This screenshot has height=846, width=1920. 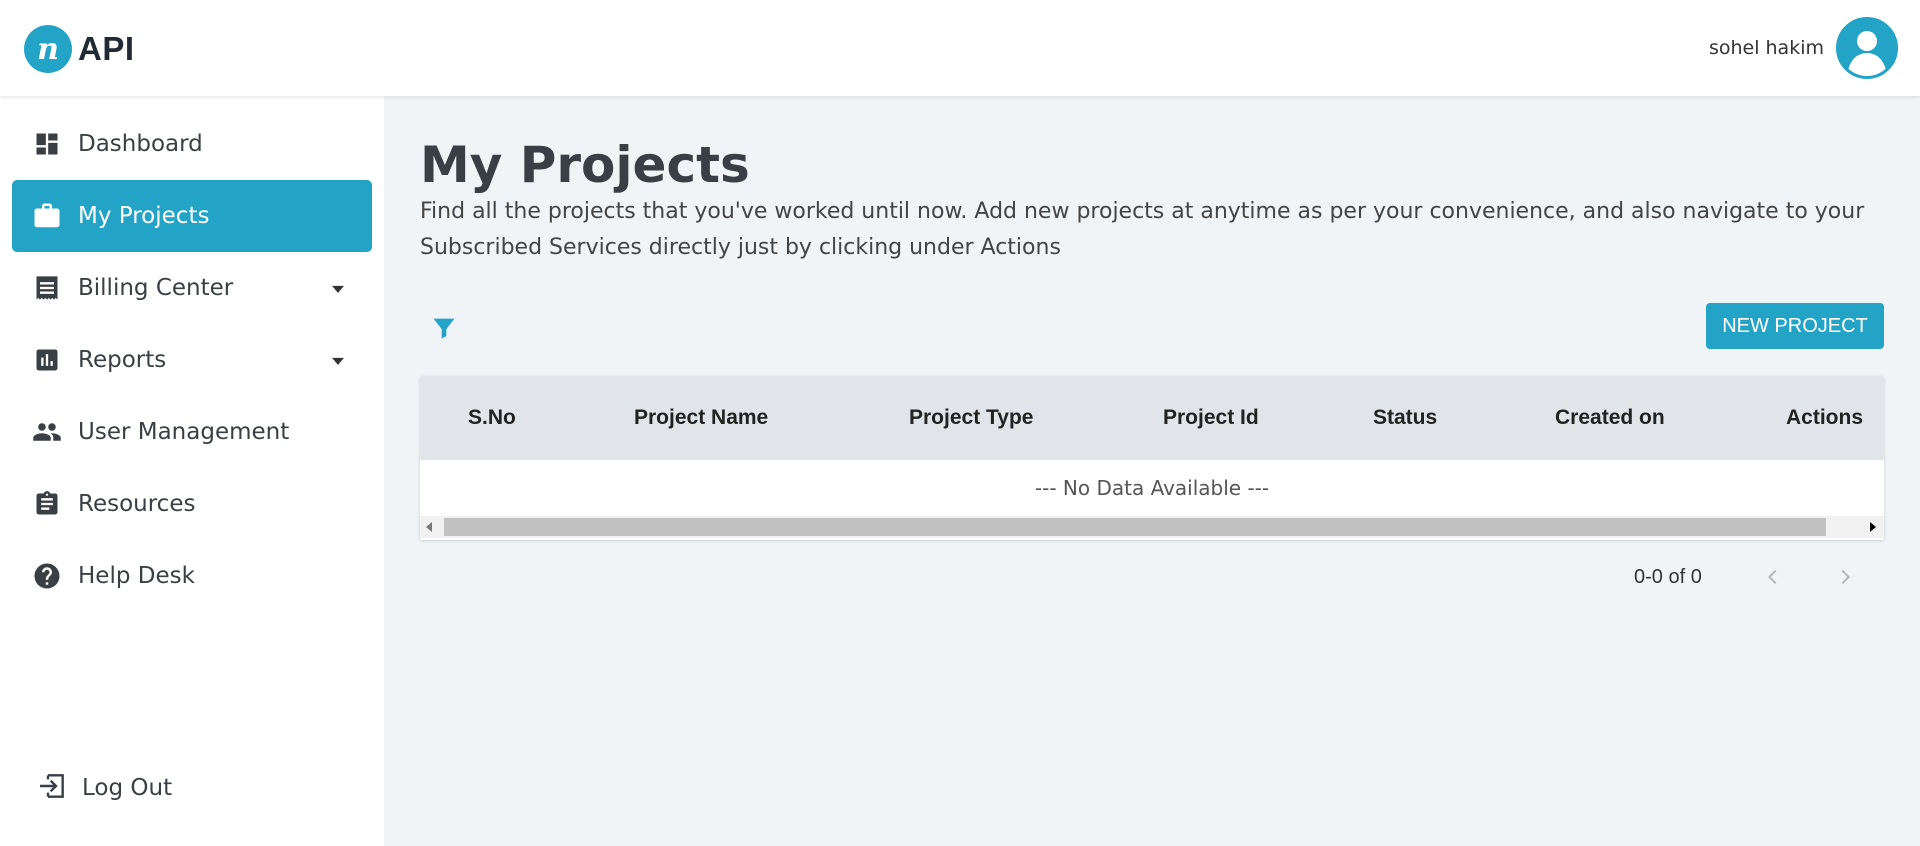 What do you see at coordinates (585, 165) in the screenshot?
I see `page-title: My Projects` at bounding box center [585, 165].